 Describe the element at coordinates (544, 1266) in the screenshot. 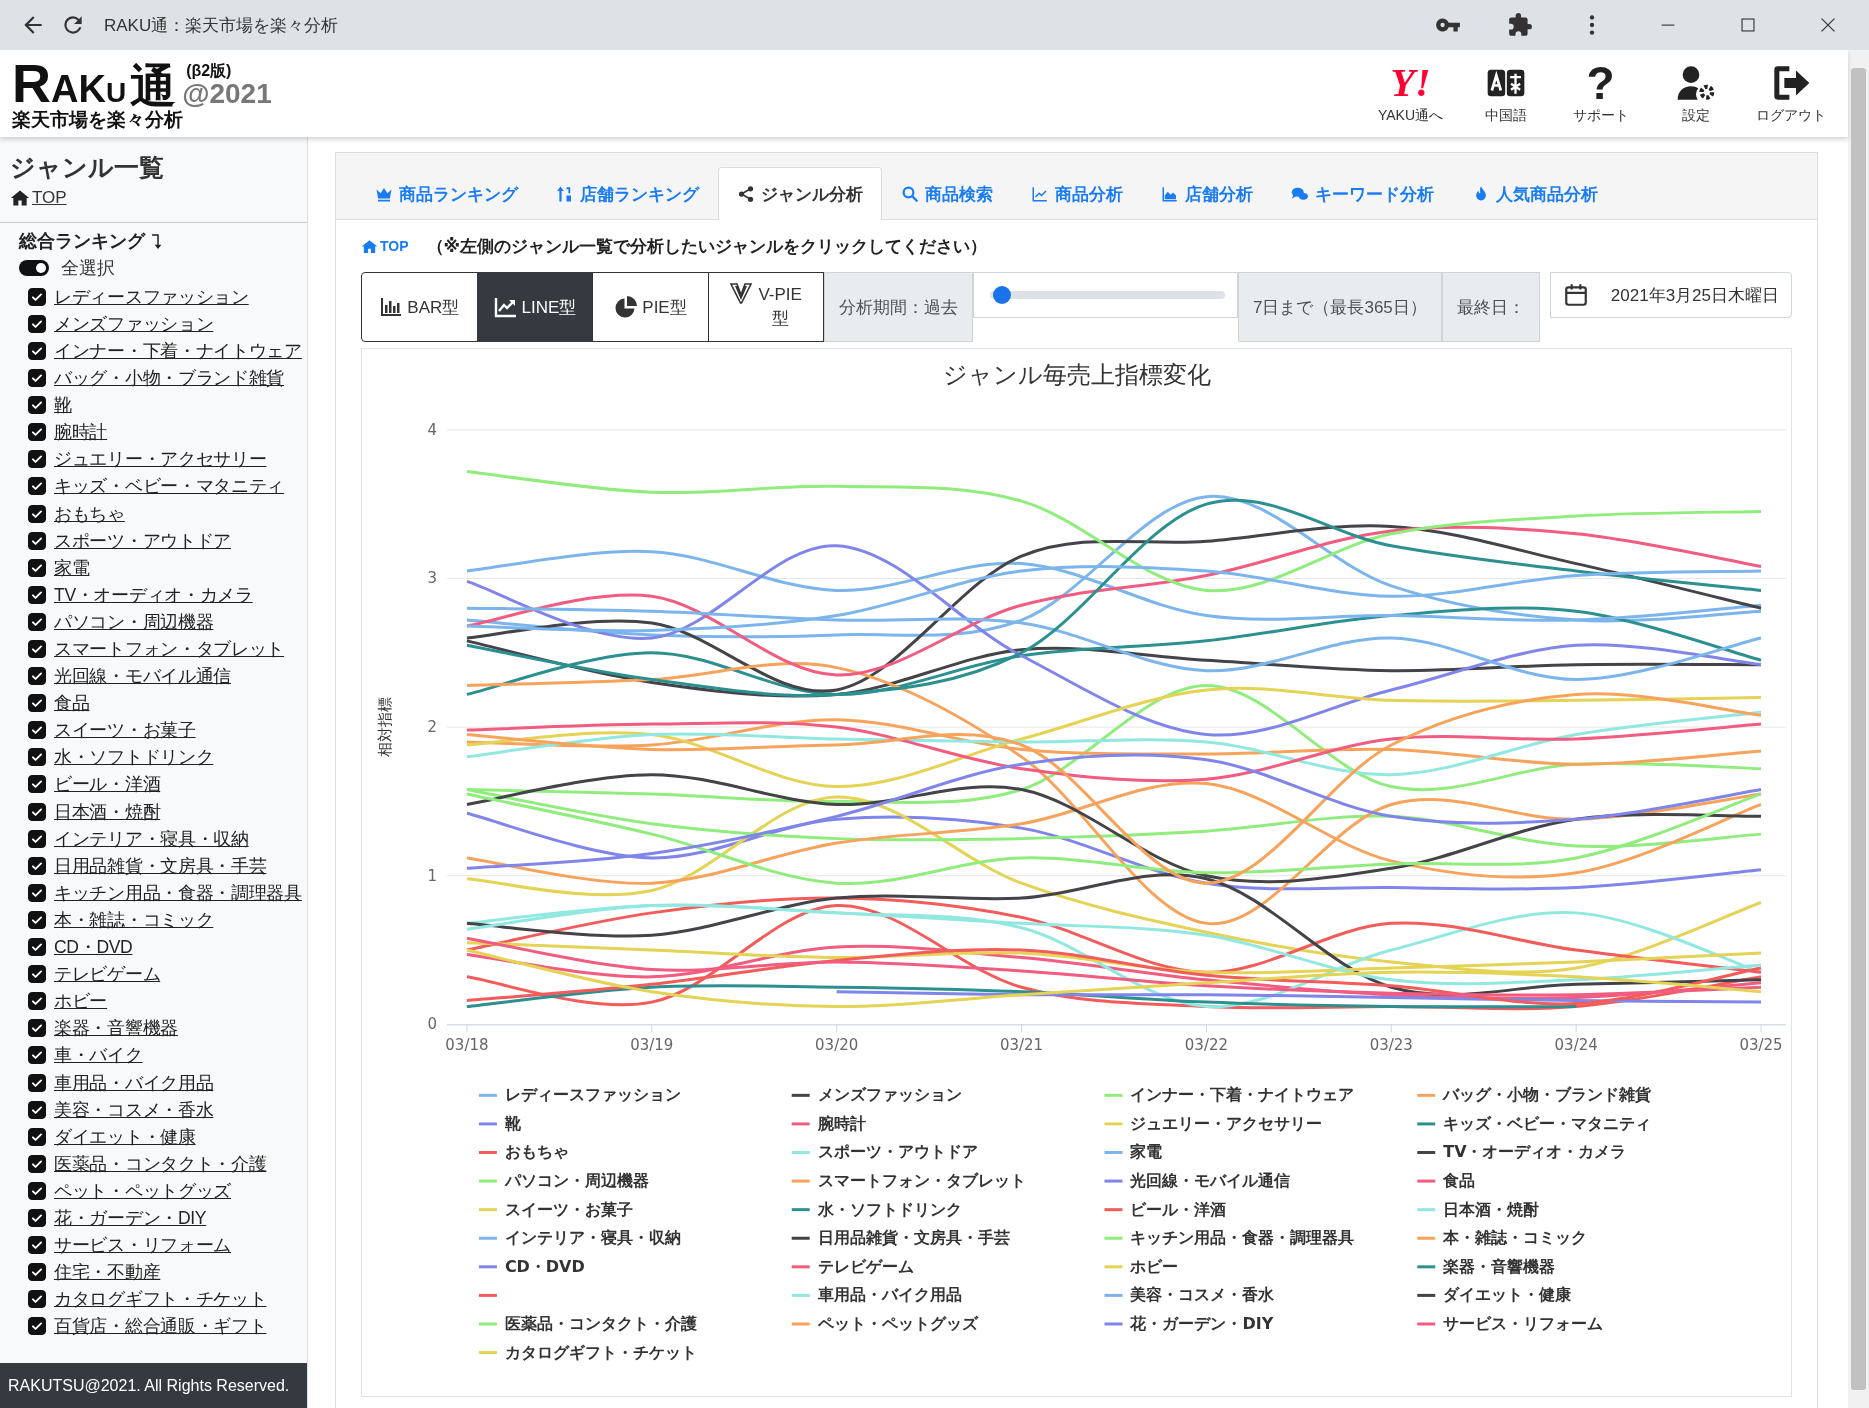

I see `legend-label: CD・DVD` at that location.